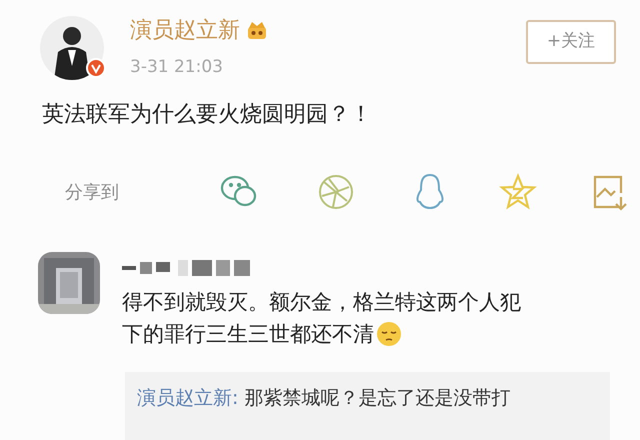  What do you see at coordinates (207, 115) in the screenshot?
I see `post-text: 英法联军为什么要火烧圆明园？！` at bounding box center [207, 115].